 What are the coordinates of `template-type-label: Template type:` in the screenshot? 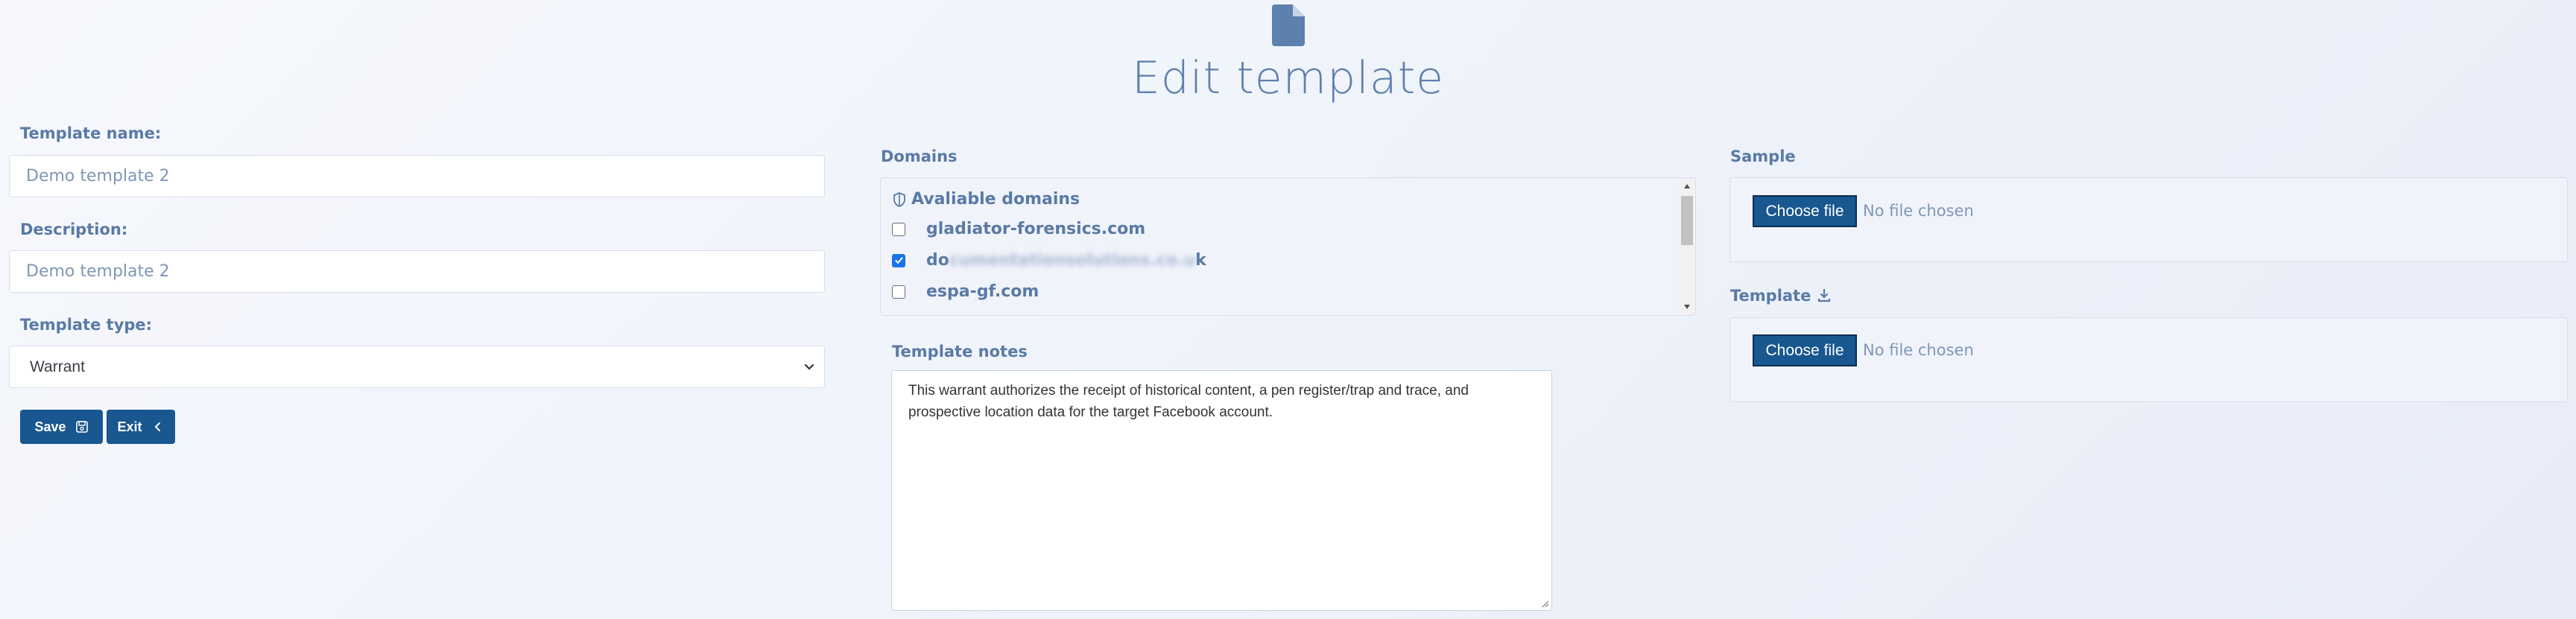 It's located at (86, 325).